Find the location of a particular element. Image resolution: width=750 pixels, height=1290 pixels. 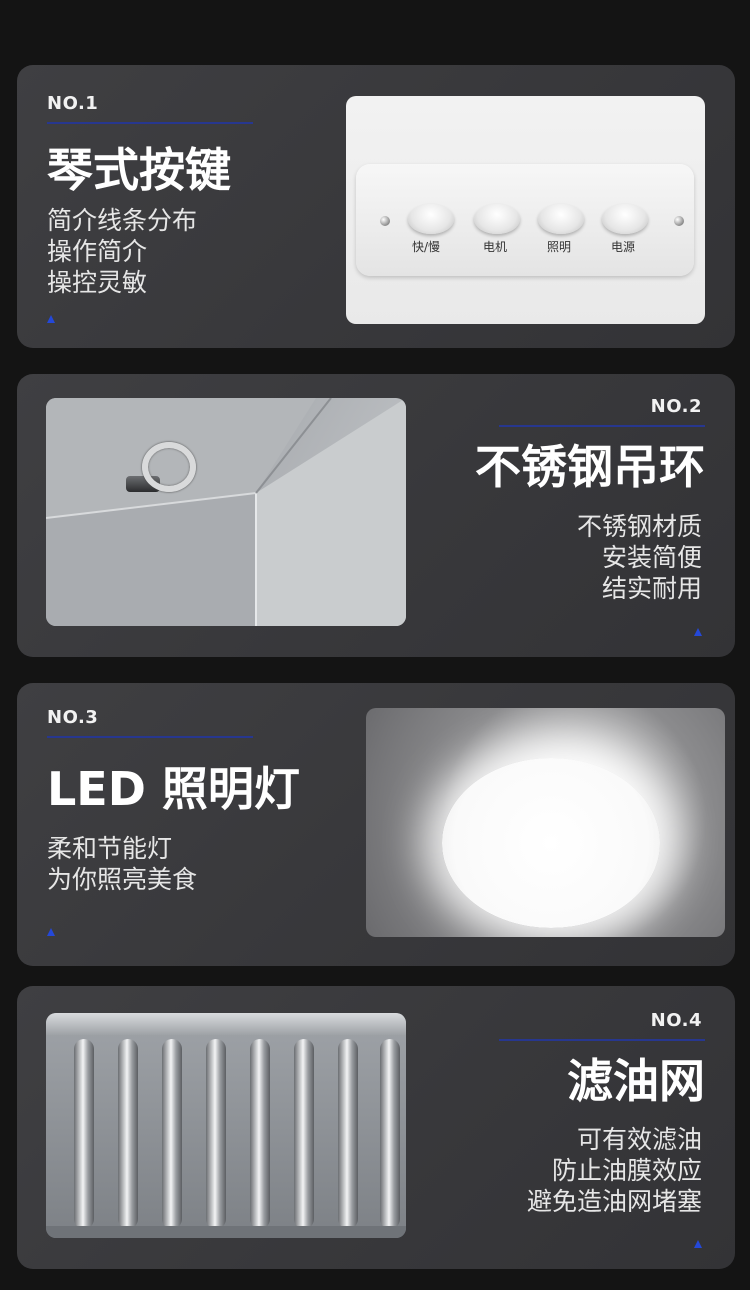

section-number: NO.4 is located at coordinates (676, 1020).